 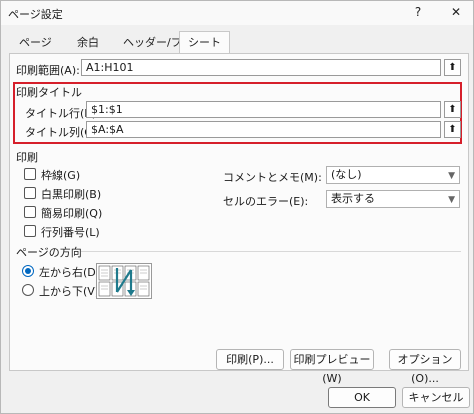 I want to click on page-order-diagram-icon, so click(x=124, y=281).